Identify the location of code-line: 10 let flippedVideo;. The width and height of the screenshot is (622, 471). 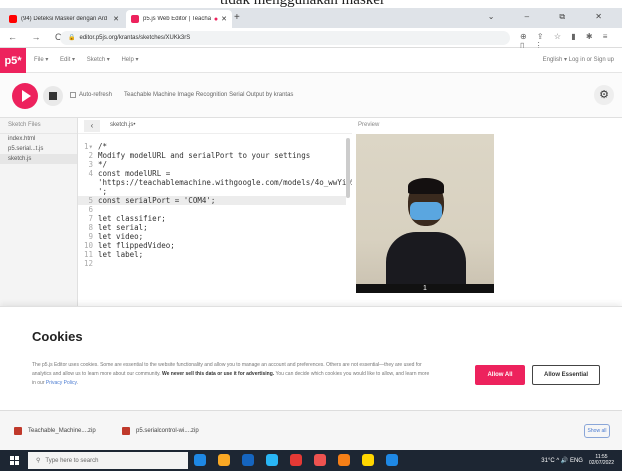
(212, 245).